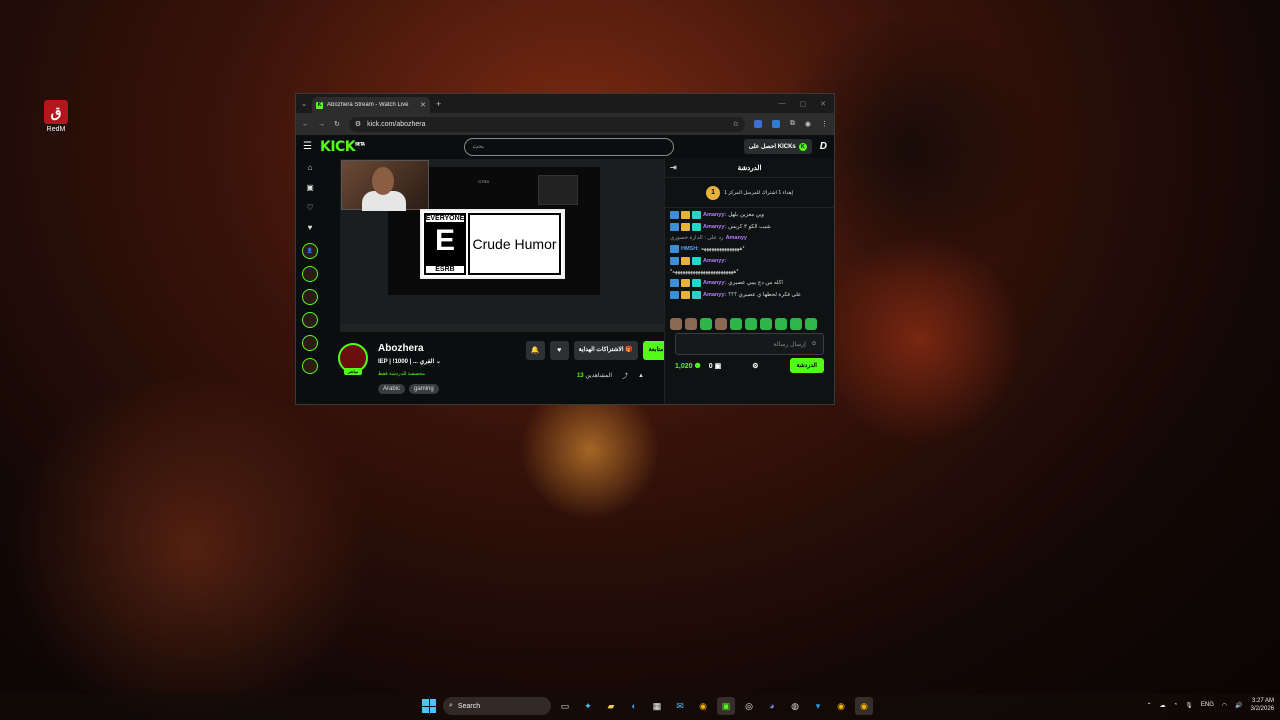  I want to click on store-icon: ▦, so click(657, 706).